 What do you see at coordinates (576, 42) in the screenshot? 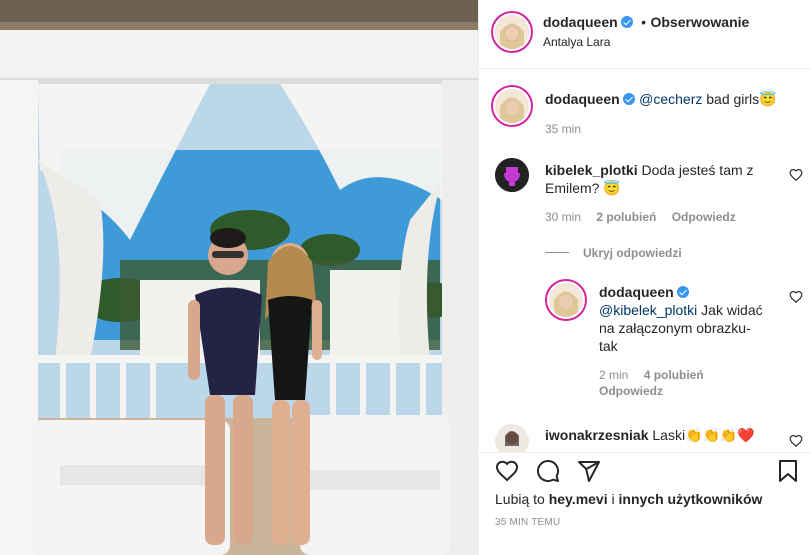
I see `location-link: Antalya Lara` at bounding box center [576, 42].